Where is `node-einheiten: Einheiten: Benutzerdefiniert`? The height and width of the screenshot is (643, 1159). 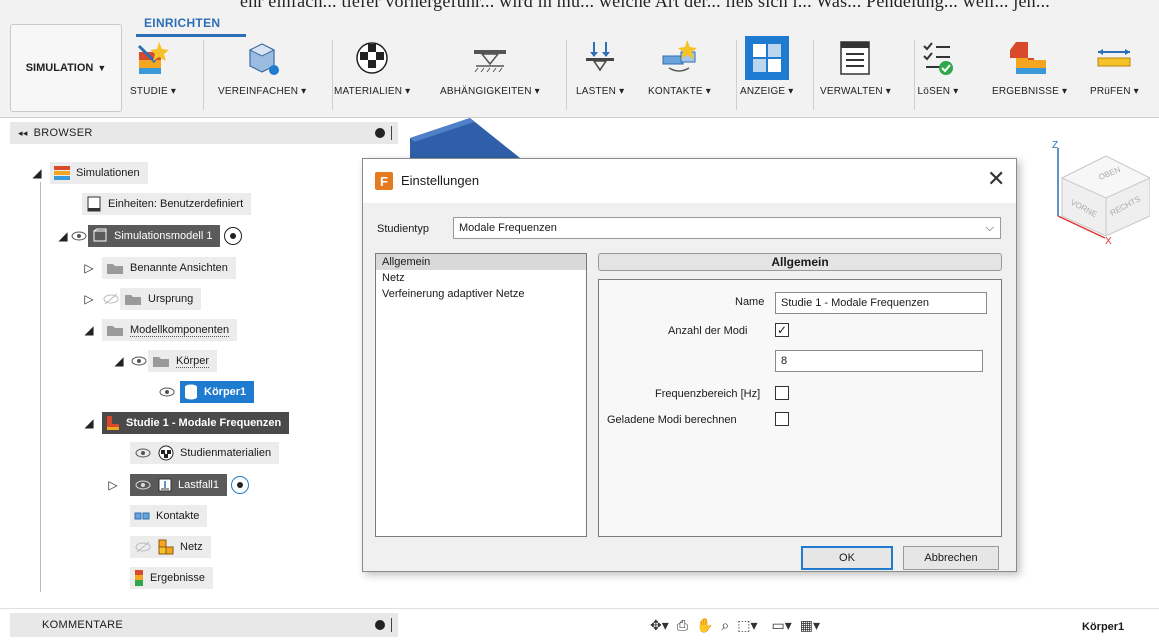
node-einheiten: Einheiten: Benutzerdefiniert is located at coordinates (167, 204).